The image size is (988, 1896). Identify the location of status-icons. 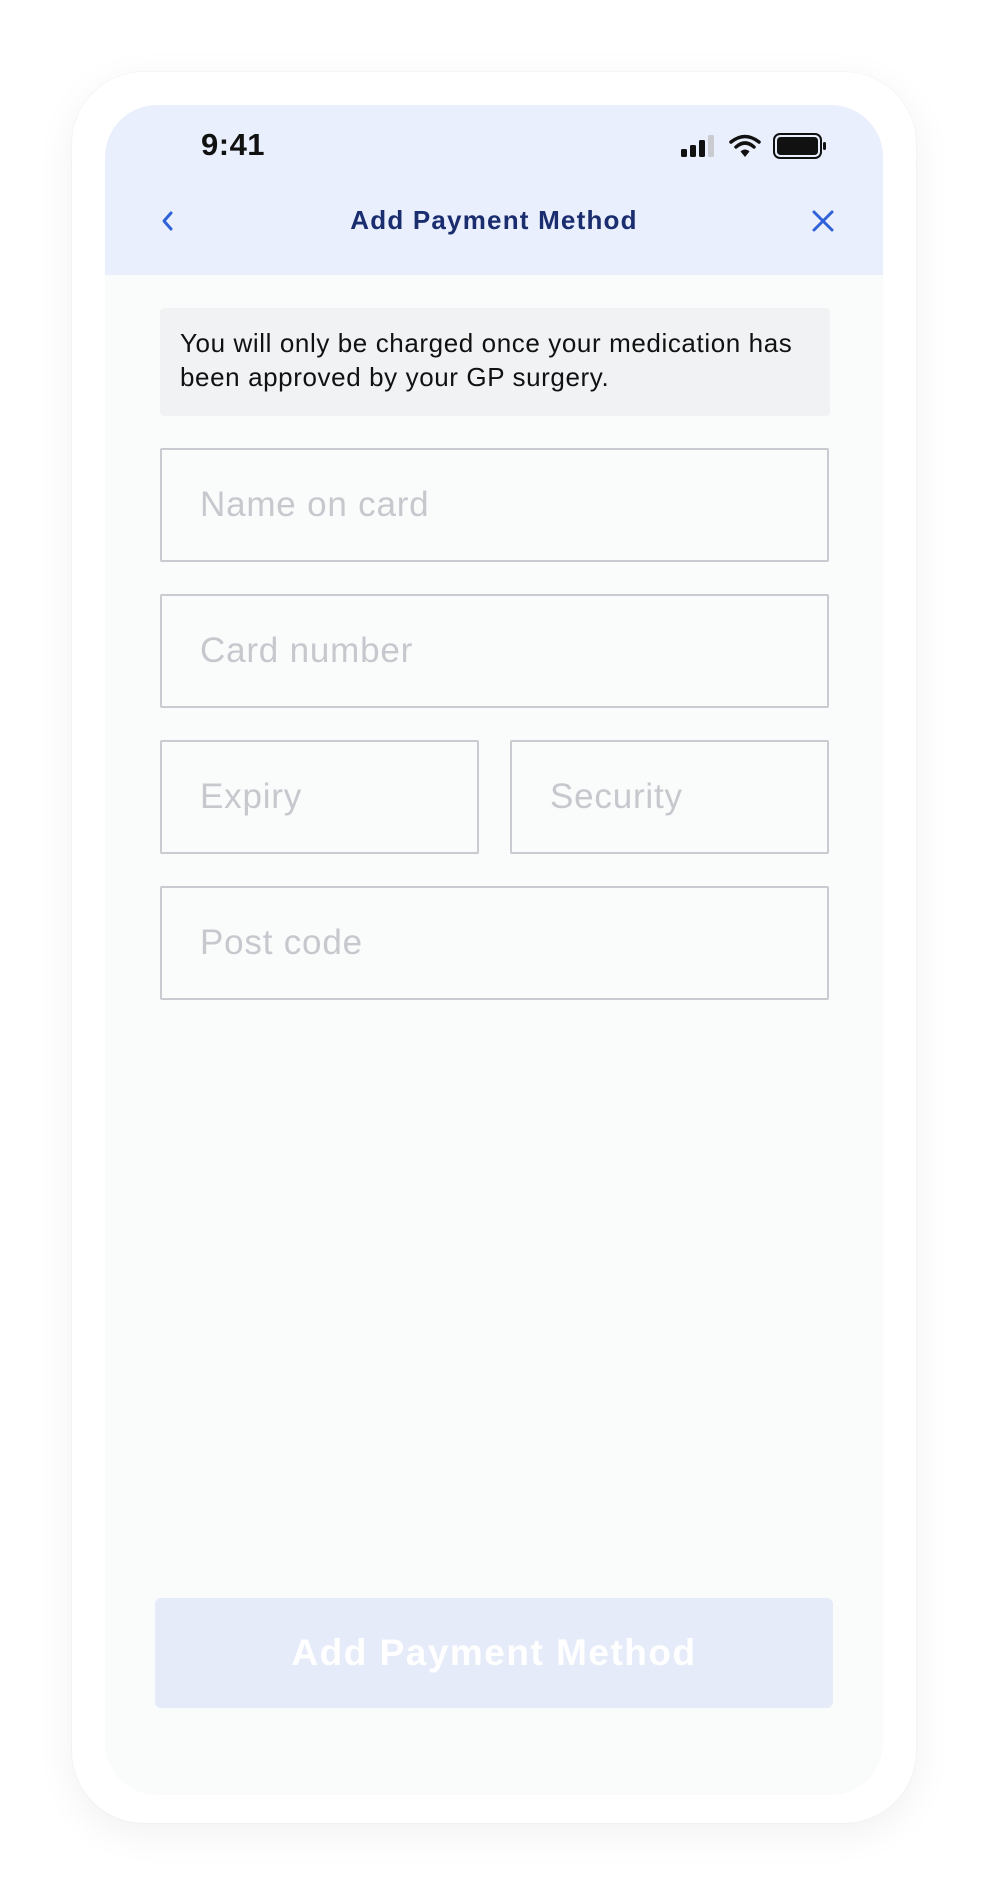
(754, 148).